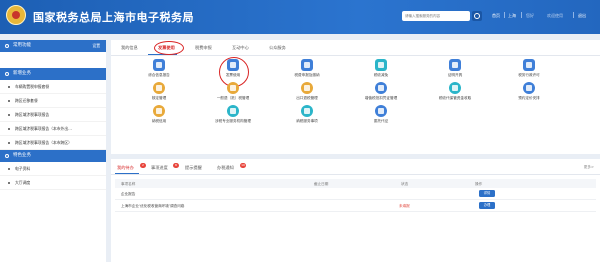 Image resolution: width=600 pixels, height=262 pixels. I want to click on divider, so click(355, 55).